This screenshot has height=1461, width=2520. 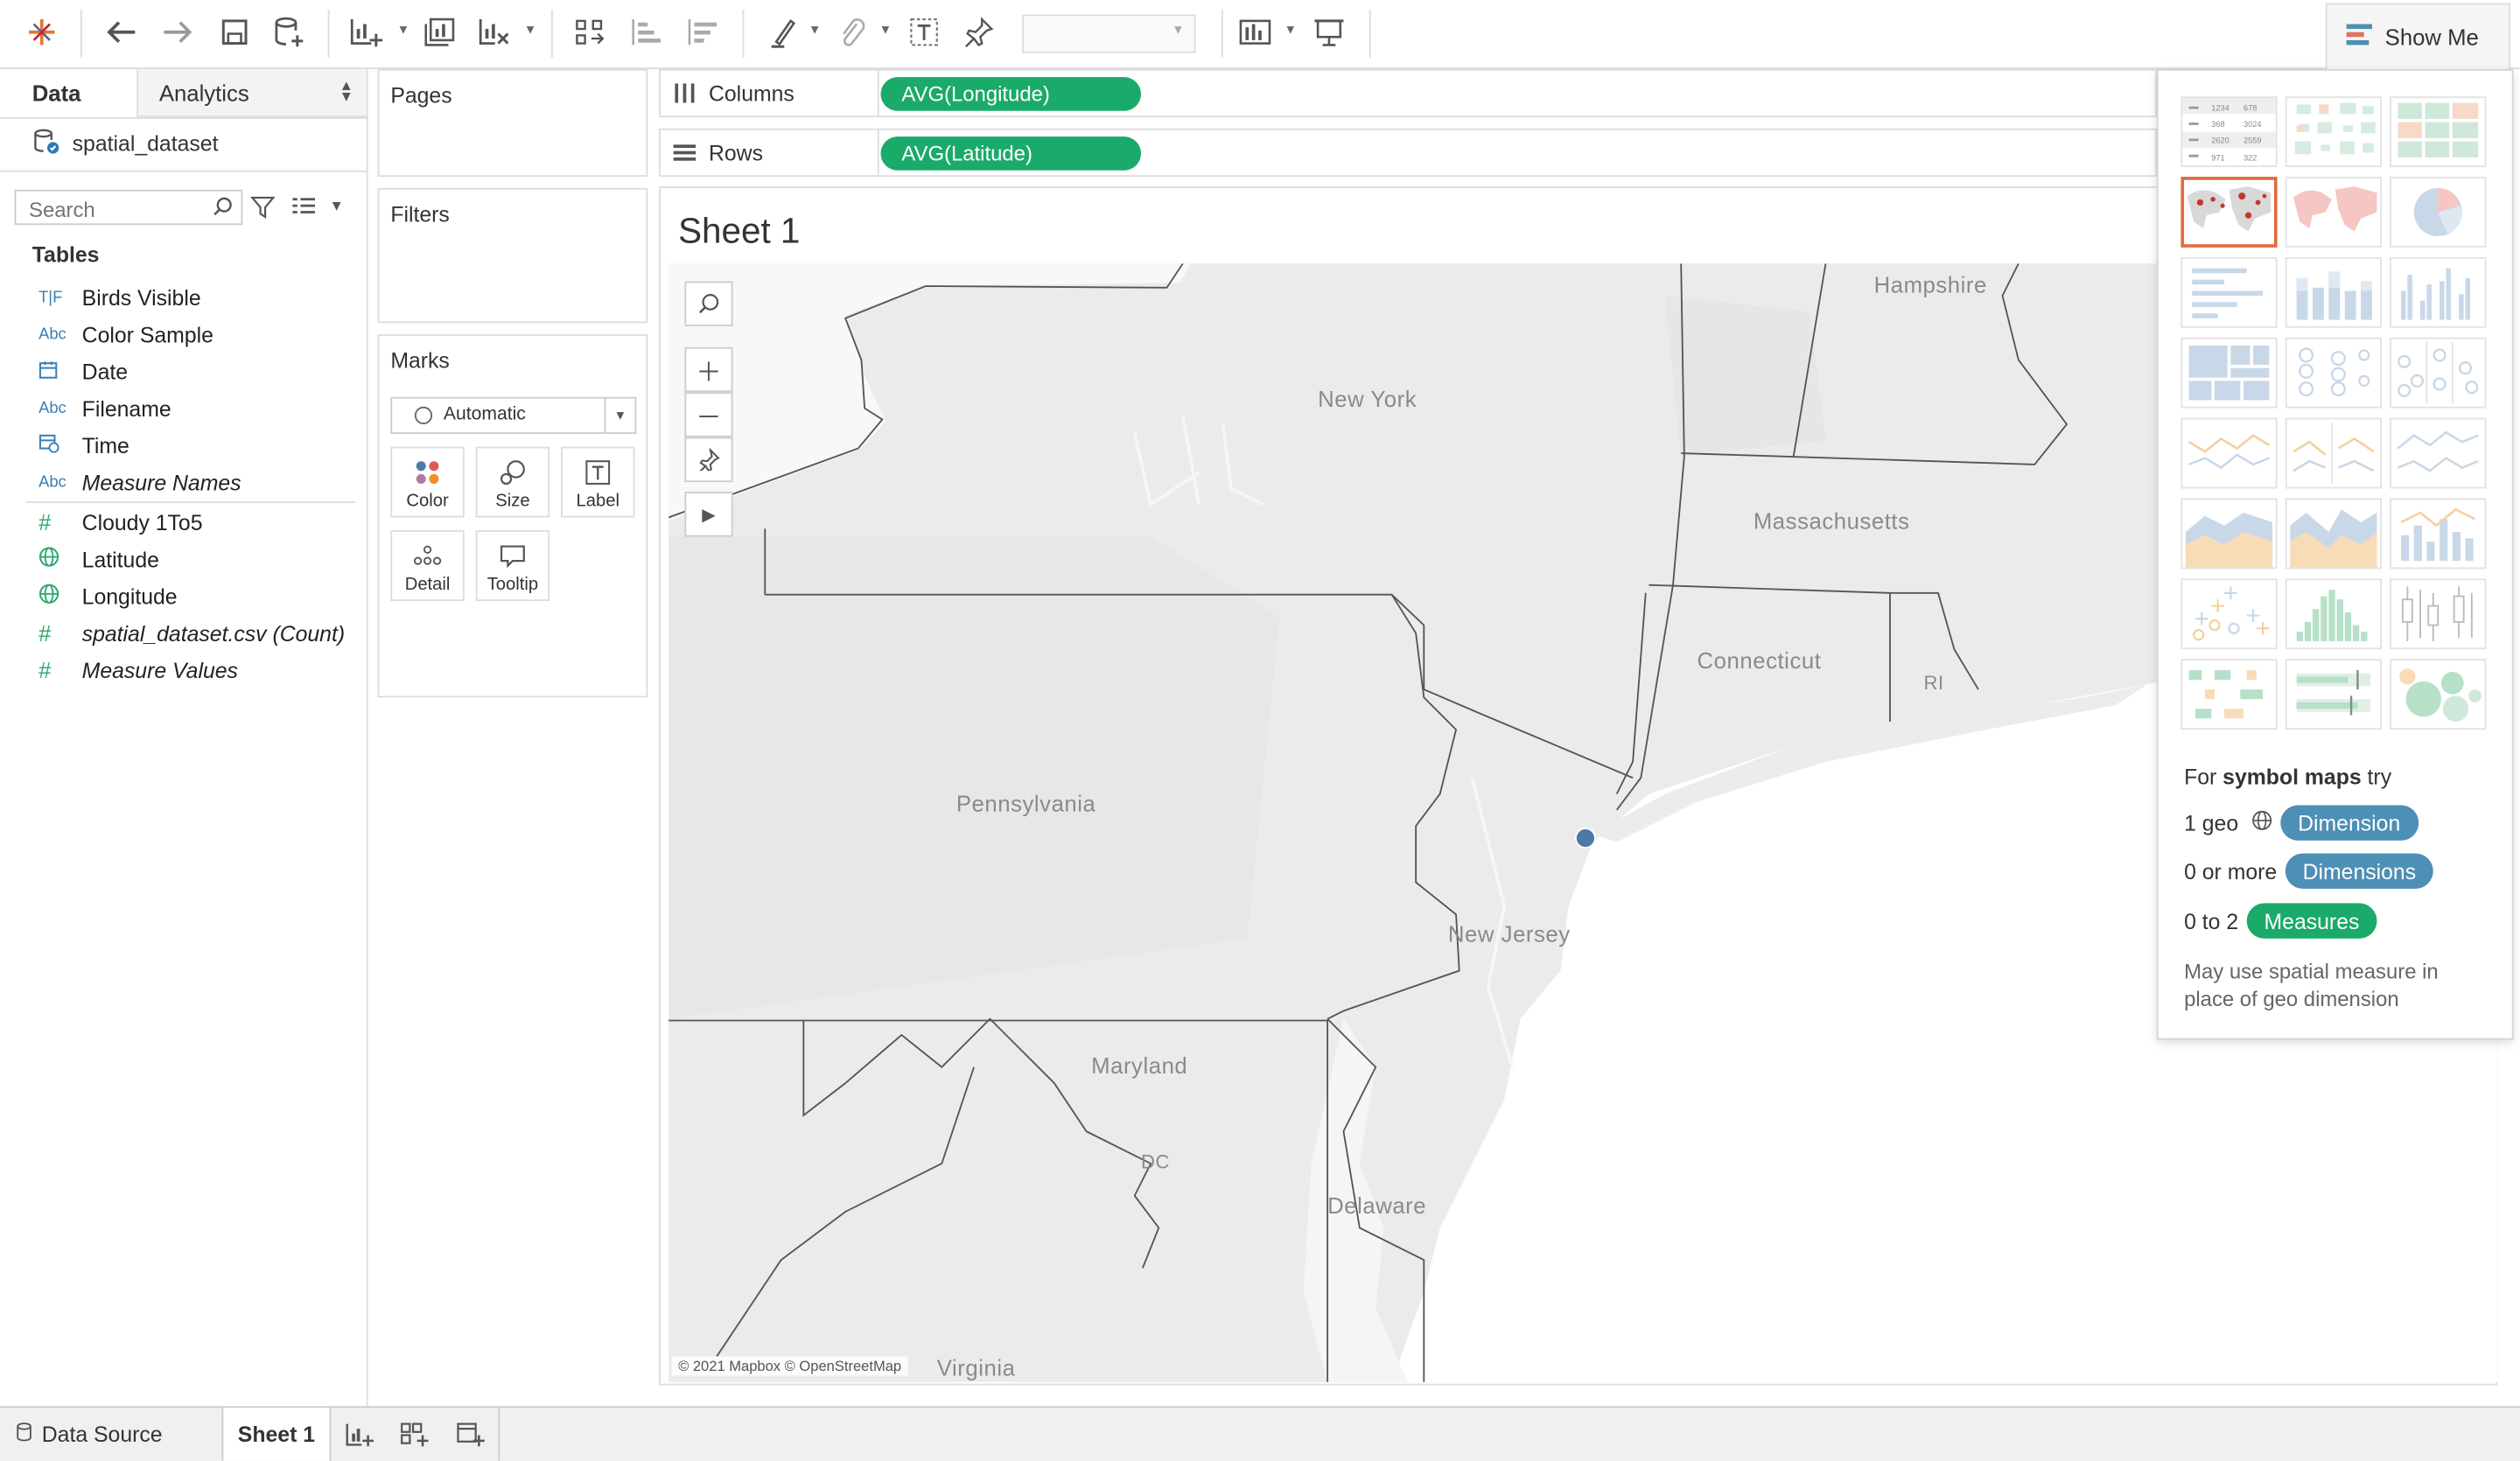 I want to click on pages-card: Pages, so click(x=512, y=123).